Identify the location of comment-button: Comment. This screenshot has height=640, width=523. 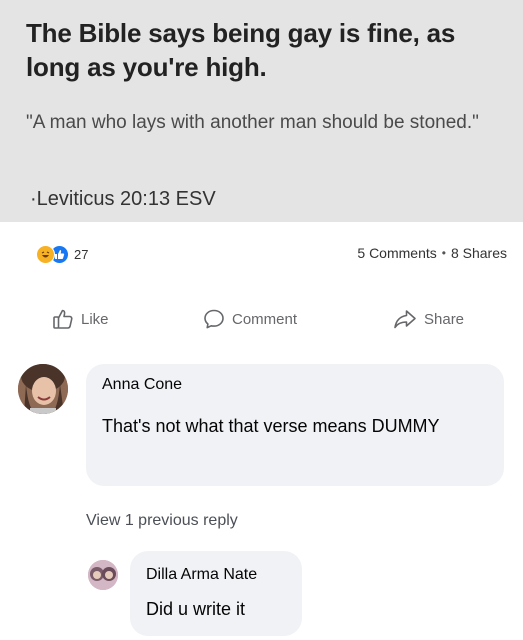
(250, 319).